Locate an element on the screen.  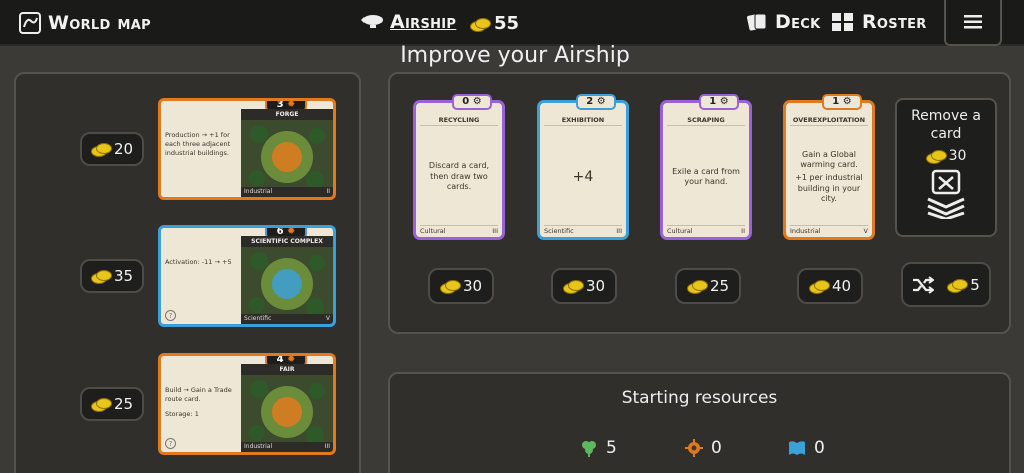
building-price-button: 35 is located at coordinates (112, 276).